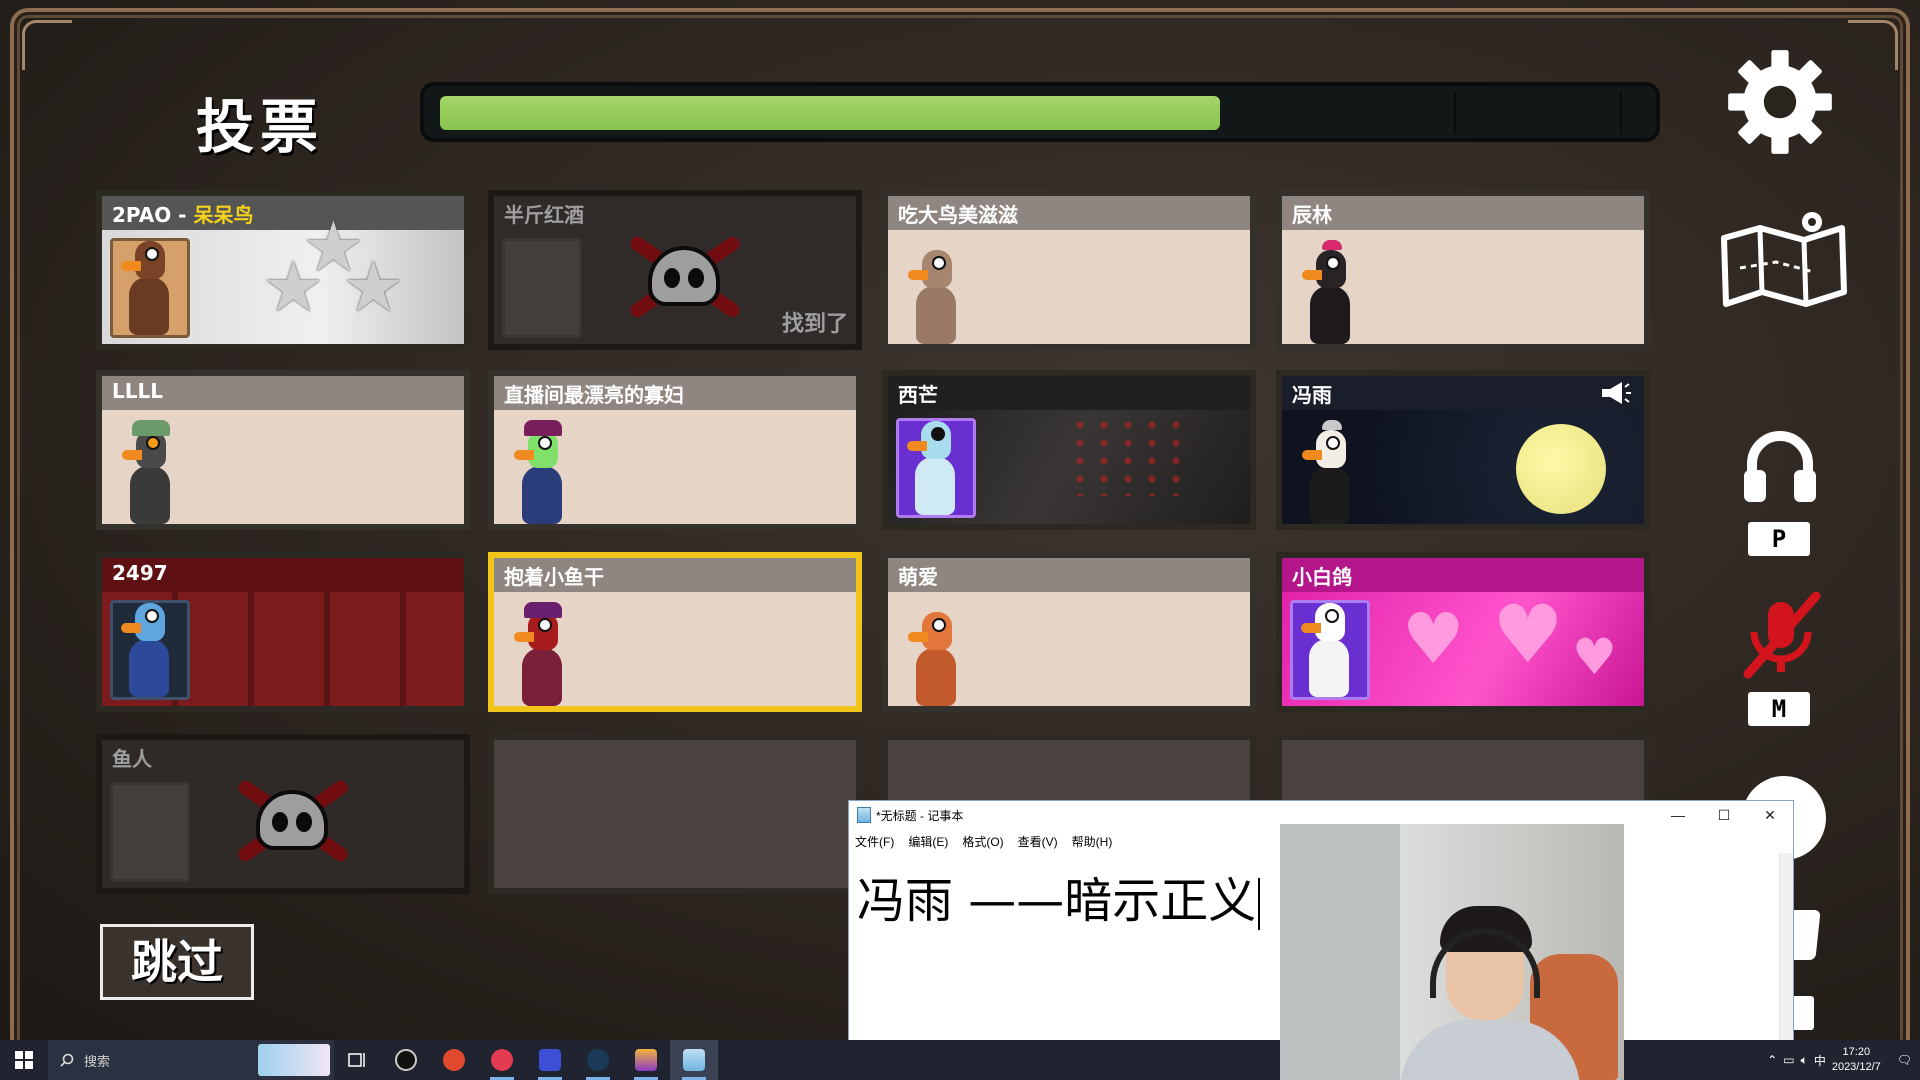 This screenshot has height=1080, width=1920. I want to click on player-card-2pao: 2PAO - 呆呆鸟 ★ ★ ★, so click(283, 270).